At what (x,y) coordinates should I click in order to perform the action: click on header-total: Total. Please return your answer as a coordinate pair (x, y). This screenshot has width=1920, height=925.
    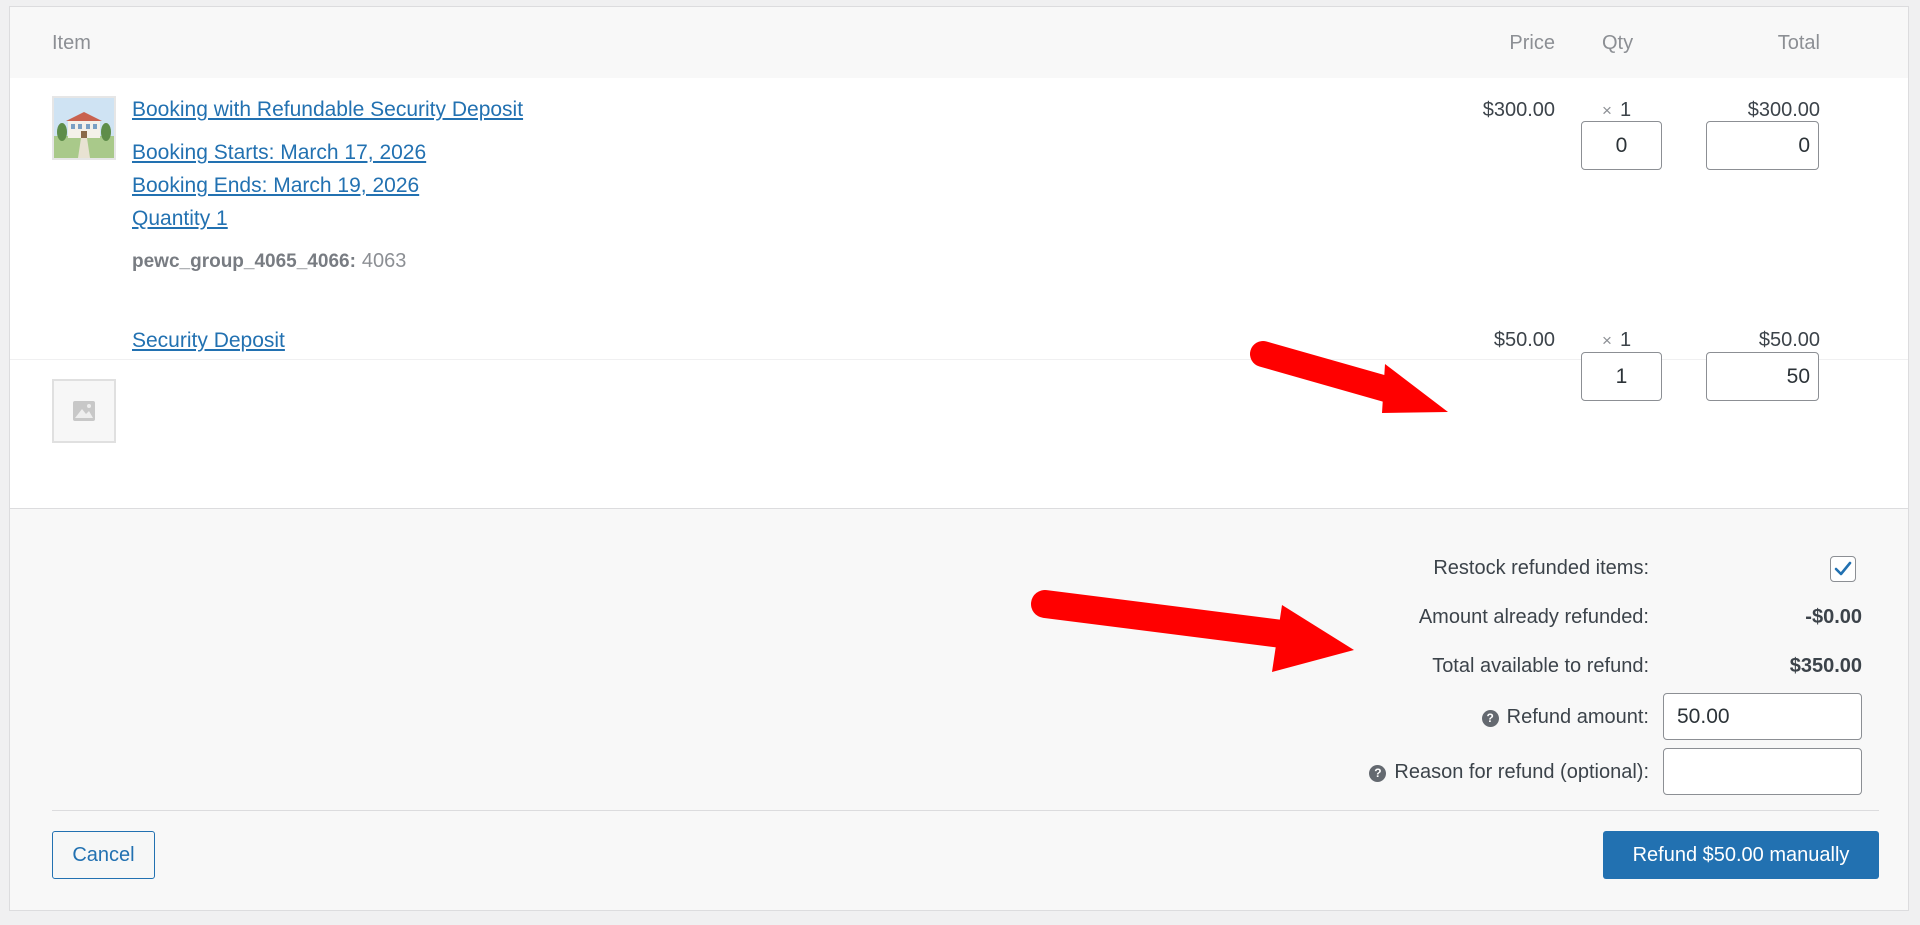
    Looking at the image, I should click on (1798, 43).